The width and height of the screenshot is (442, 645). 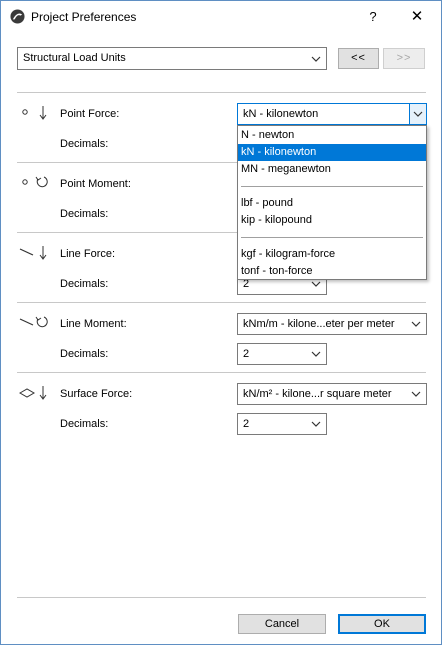 I want to click on title-bar: Project Preferences ? ✕, so click(x=221, y=16).